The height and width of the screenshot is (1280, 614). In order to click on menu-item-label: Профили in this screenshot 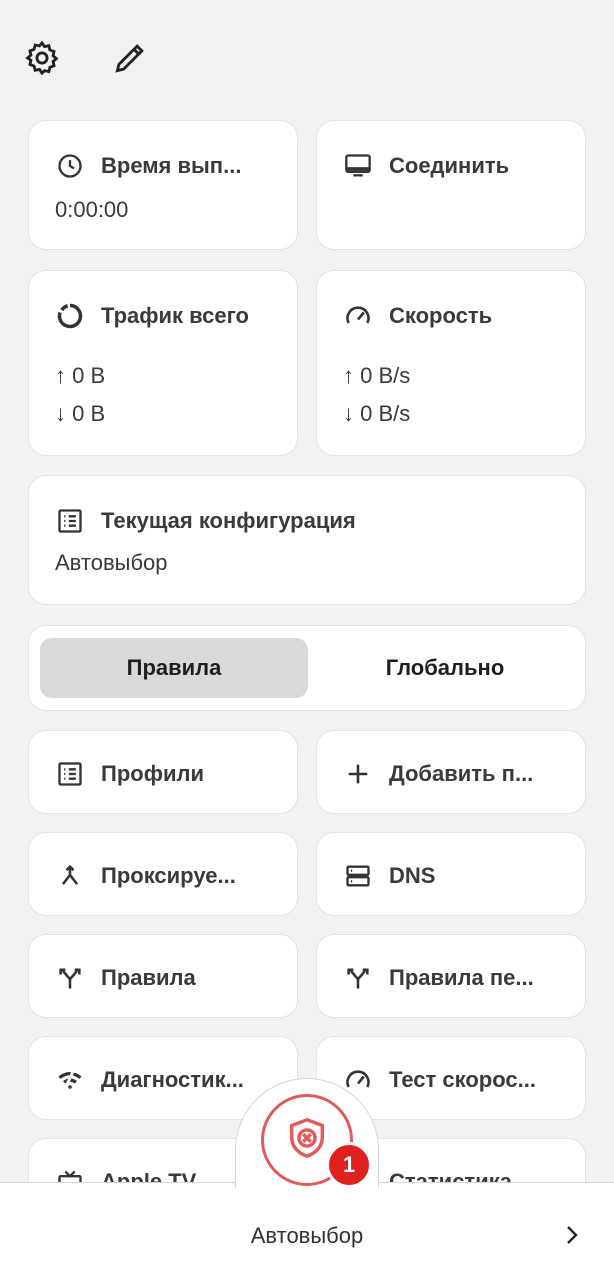, I will do `click(152, 773)`.